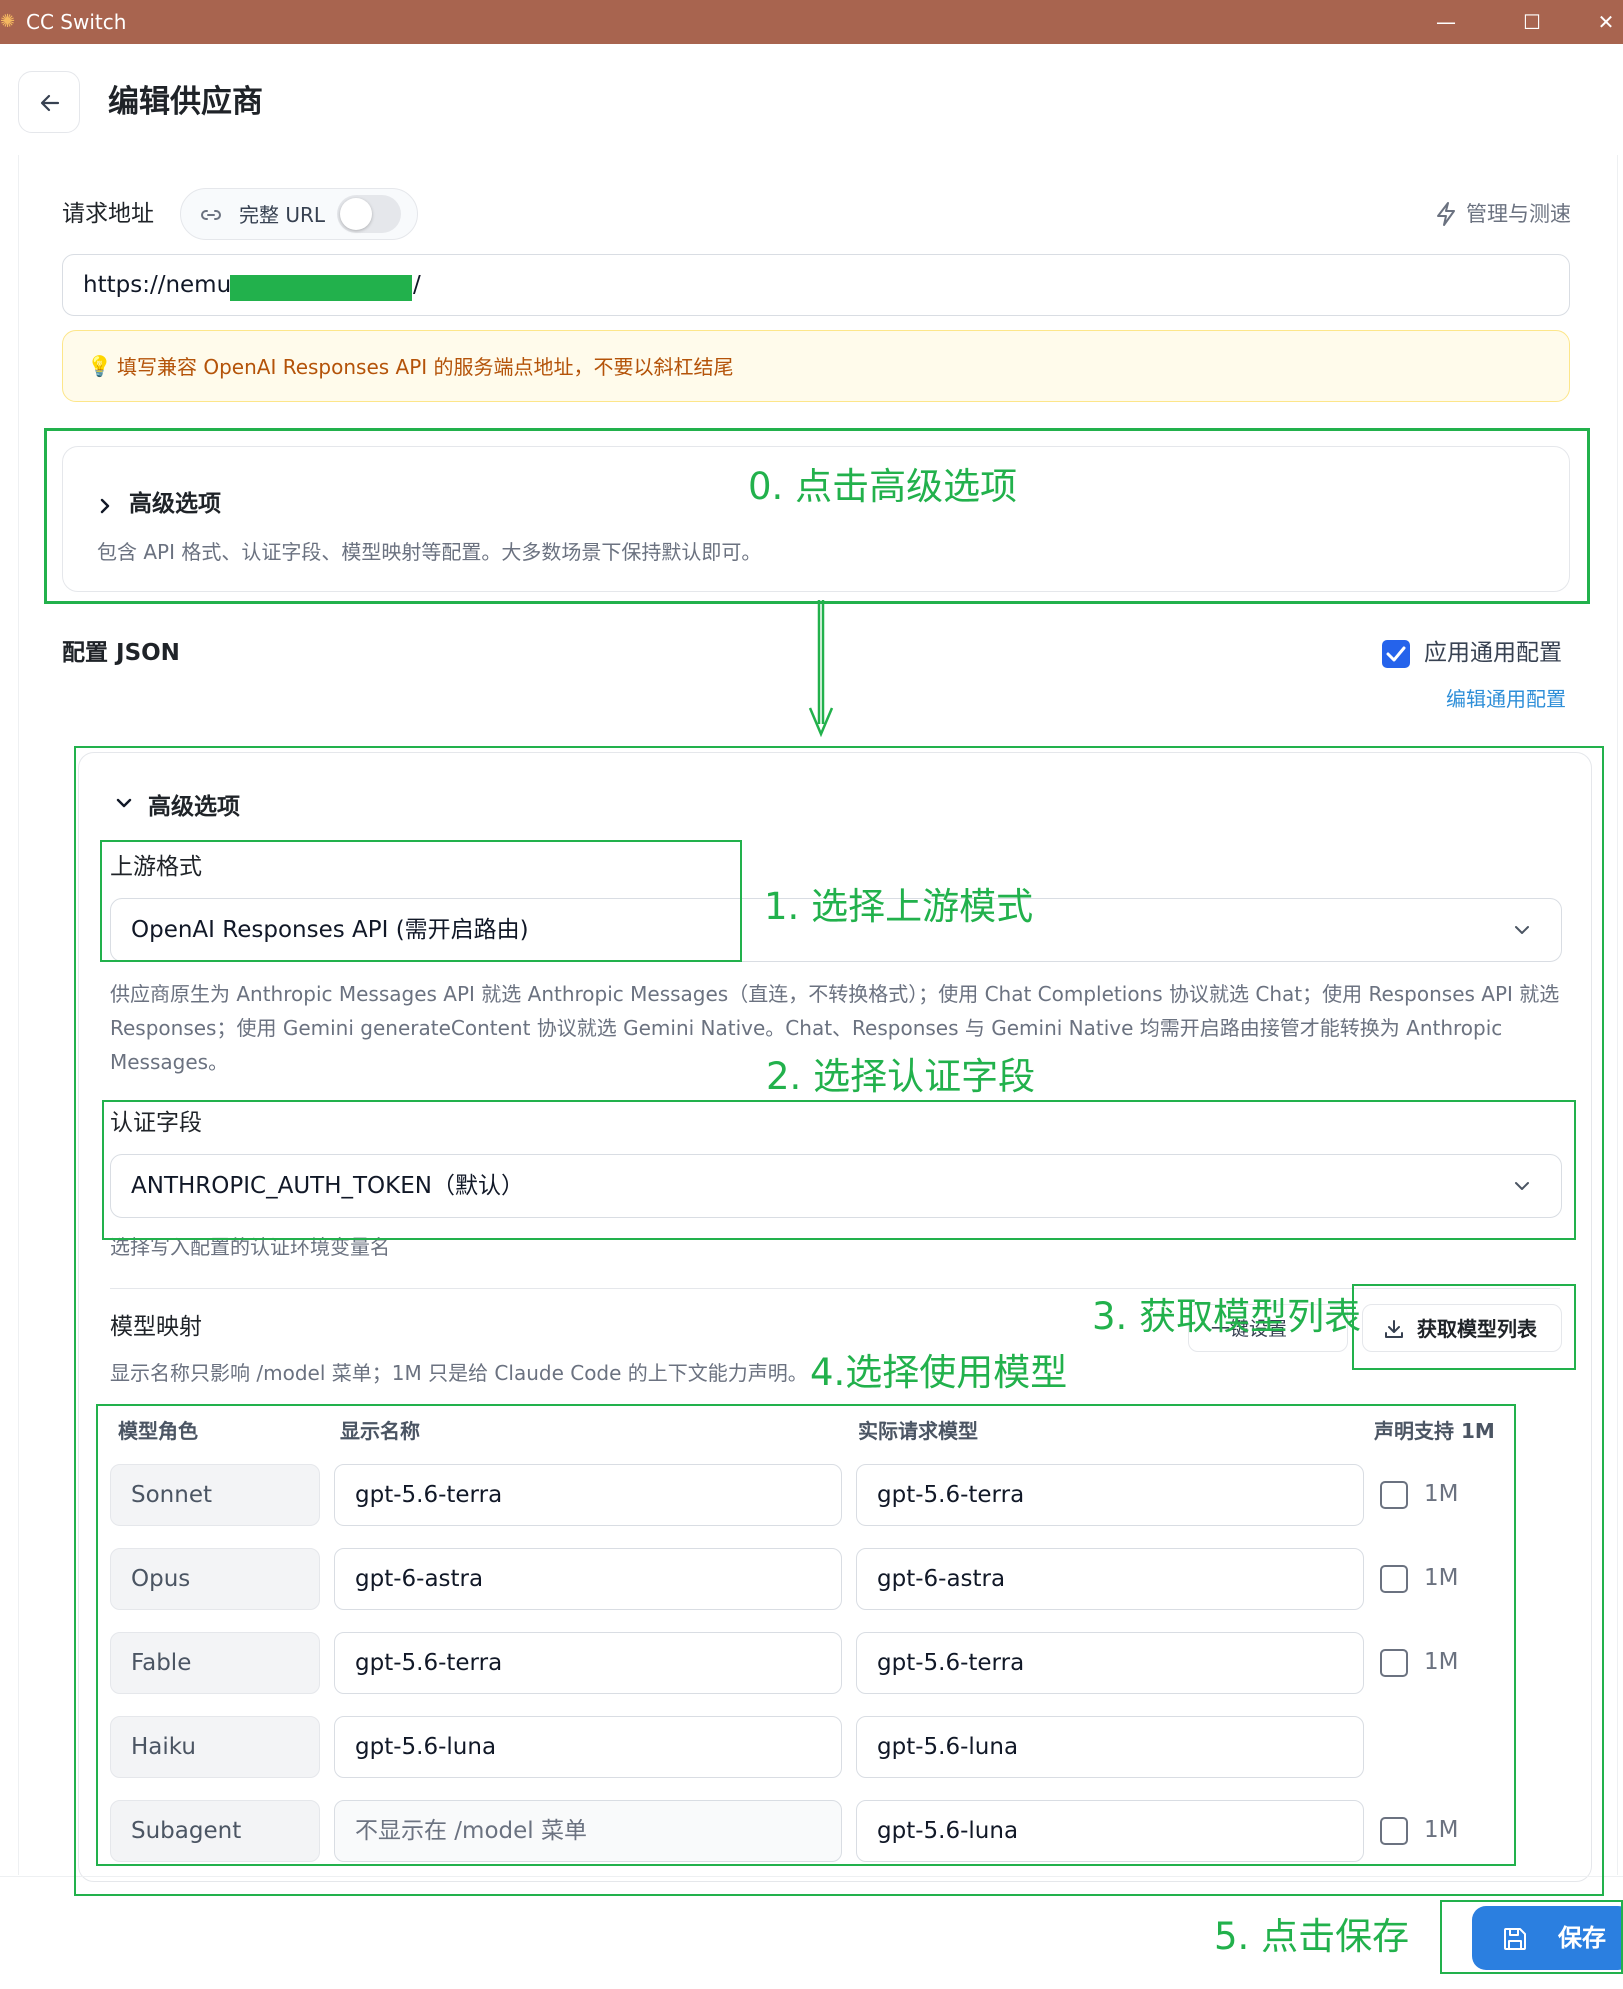  Describe the element at coordinates (417, 285) in the screenshot. I see `url-suffix: /` at that location.